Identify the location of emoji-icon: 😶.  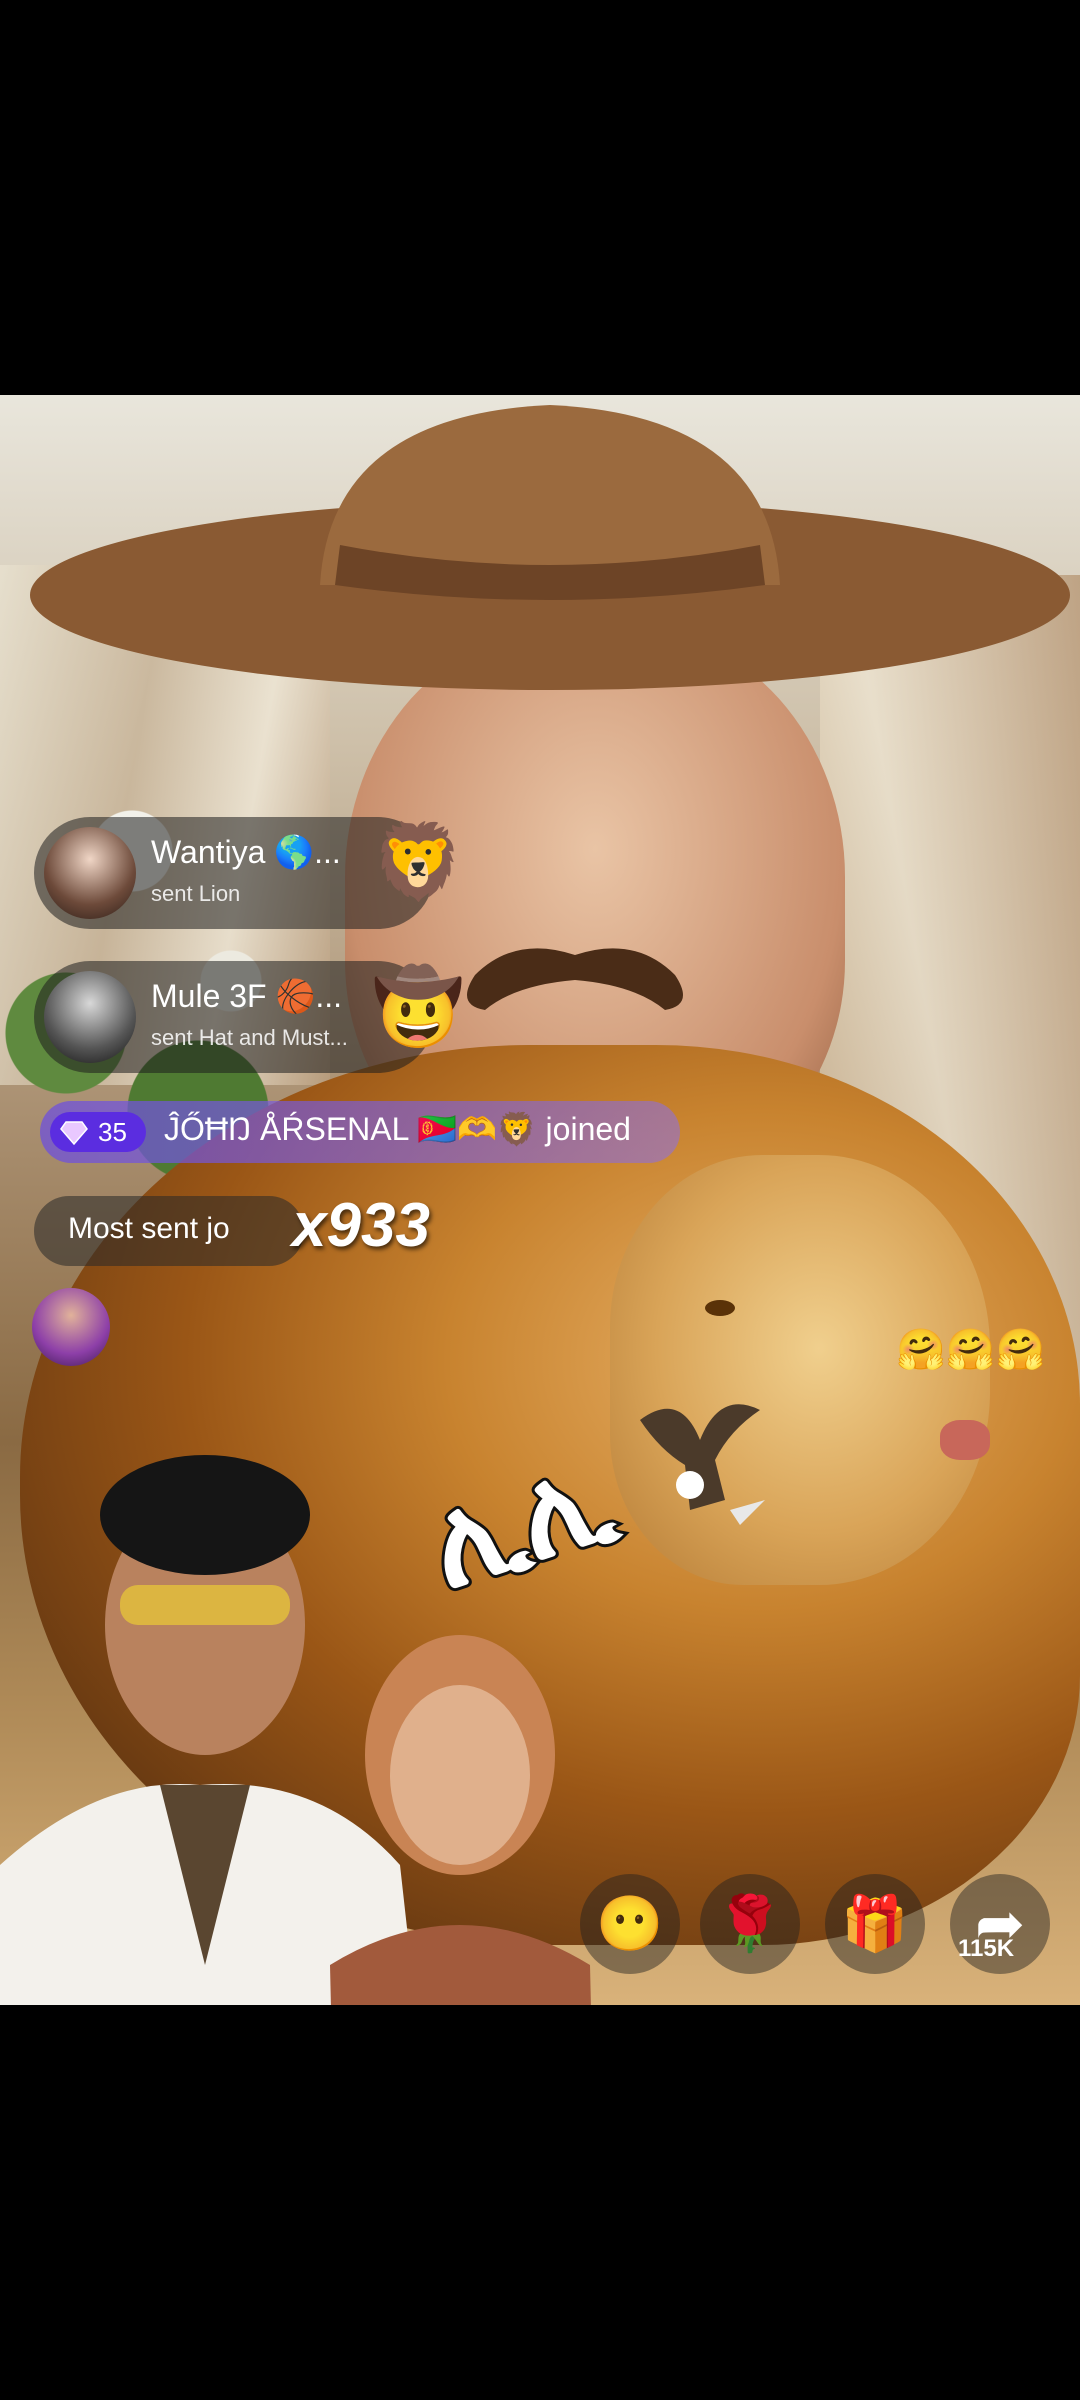
(630, 1924).